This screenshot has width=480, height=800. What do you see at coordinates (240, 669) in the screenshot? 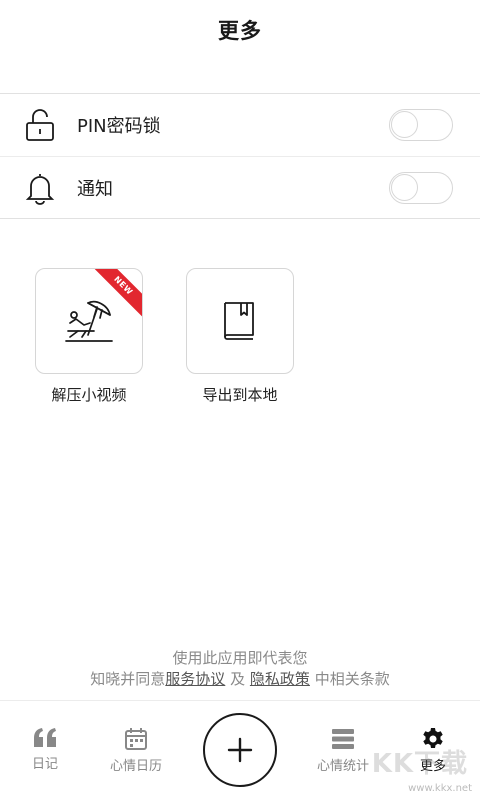
I see `agreement-text: 使用此应用即代表您 知晓并同意服务协议 及 隐私政策 中相关条款` at bounding box center [240, 669].